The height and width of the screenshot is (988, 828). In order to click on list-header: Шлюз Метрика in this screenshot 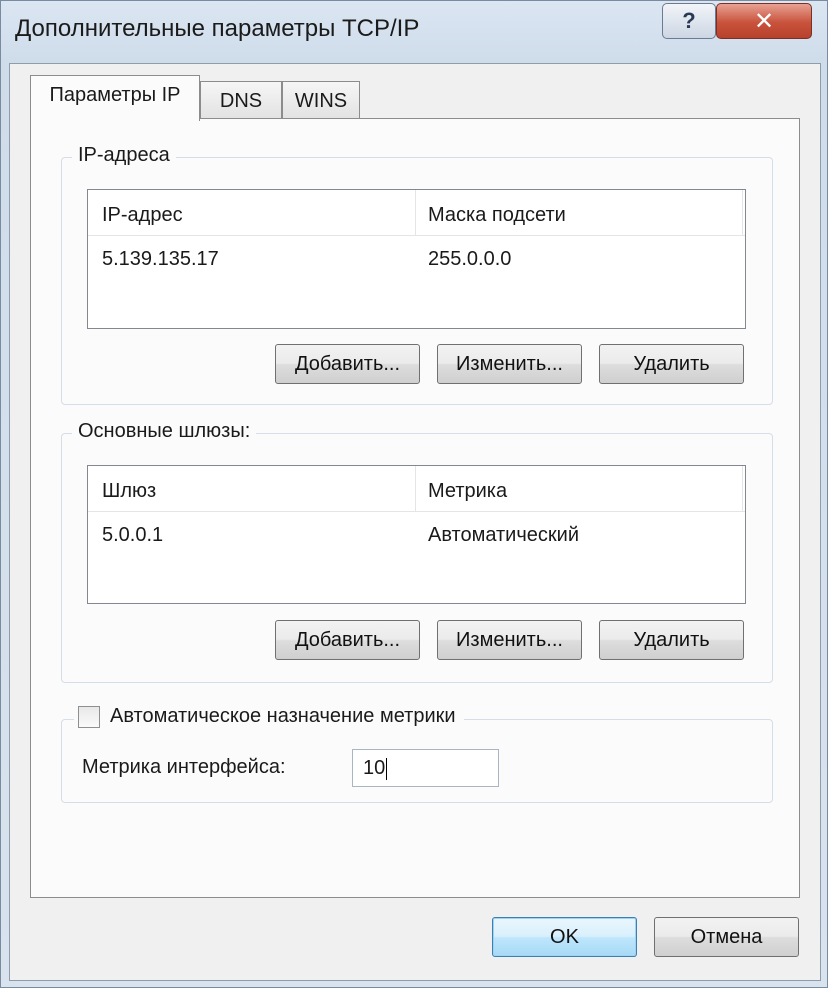, I will do `click(416, 489)`.